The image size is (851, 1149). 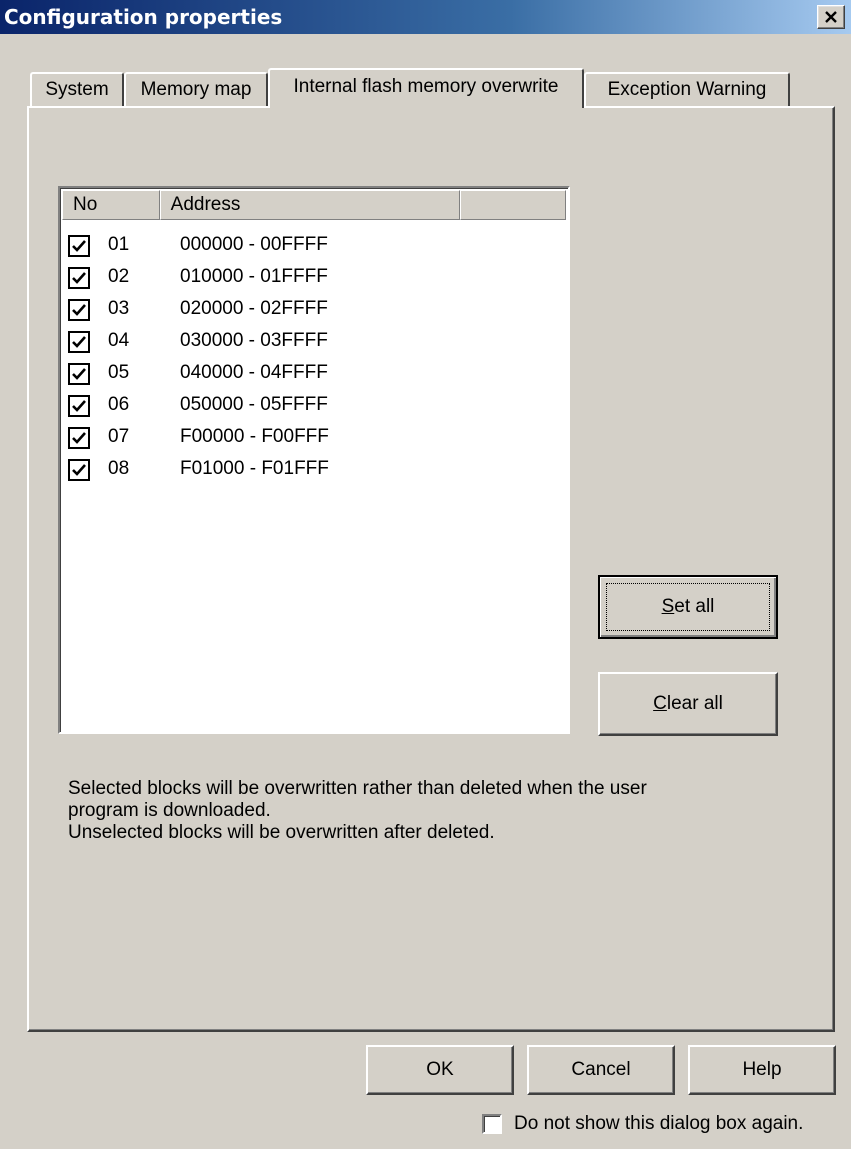 I want to click on tab-label: Internal flash memory overwrite, so click(x=426, y=86).